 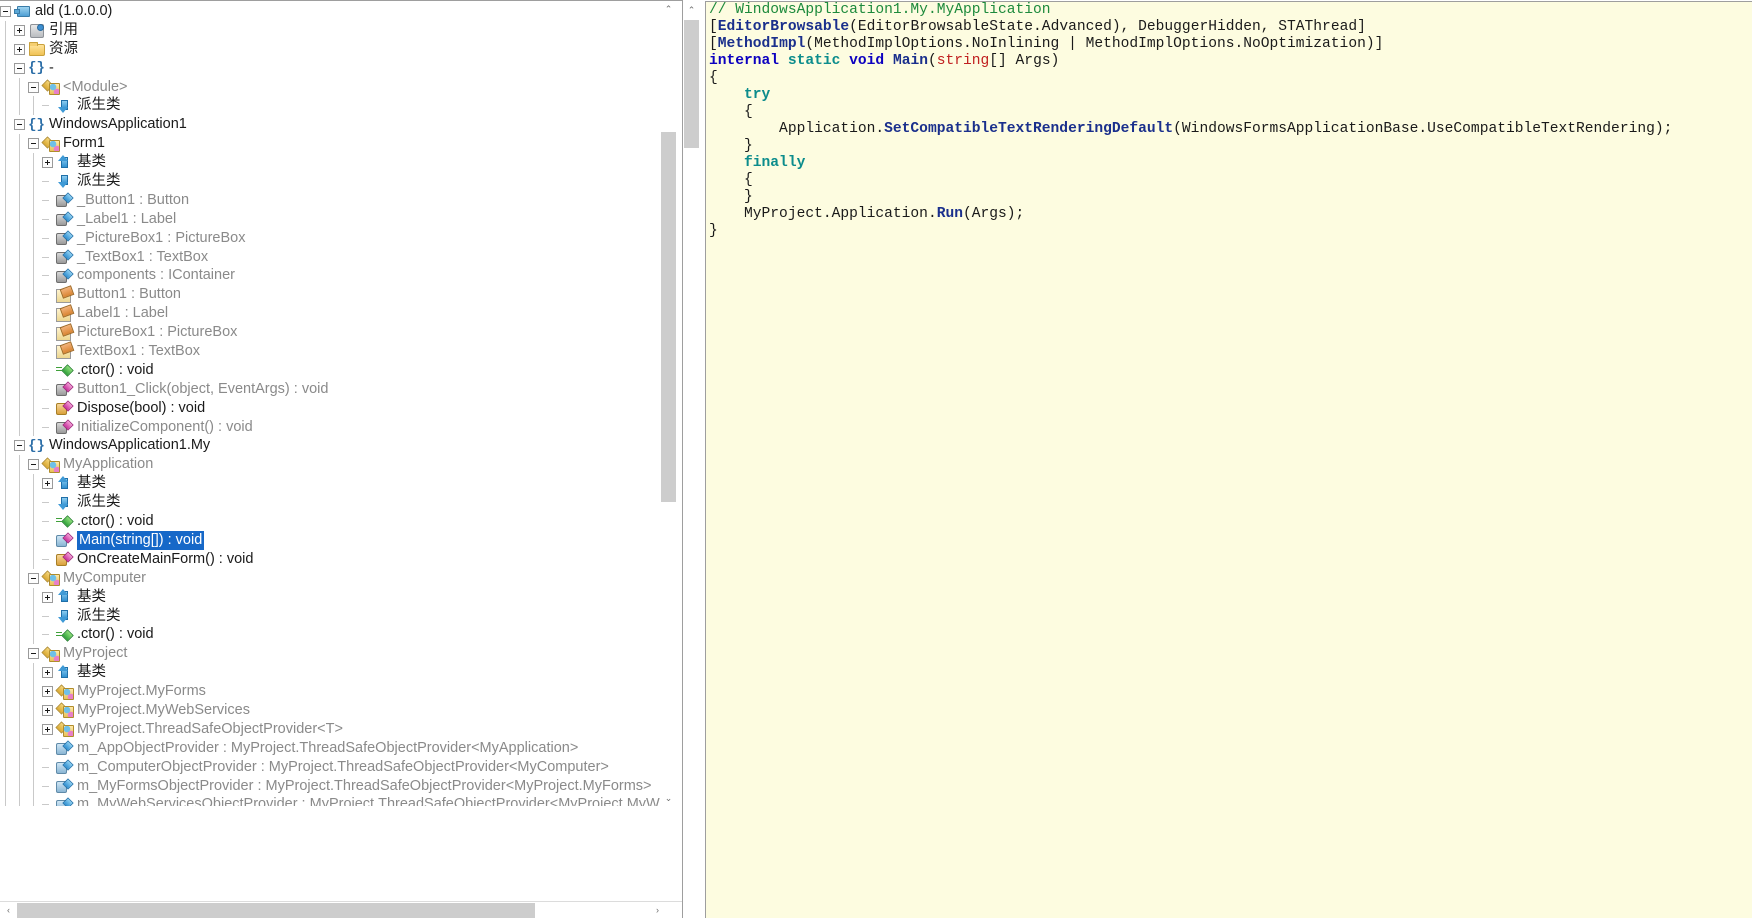 I want to click on tree-node-label: ald (1.0.0.0), so click(x=74, y=11).